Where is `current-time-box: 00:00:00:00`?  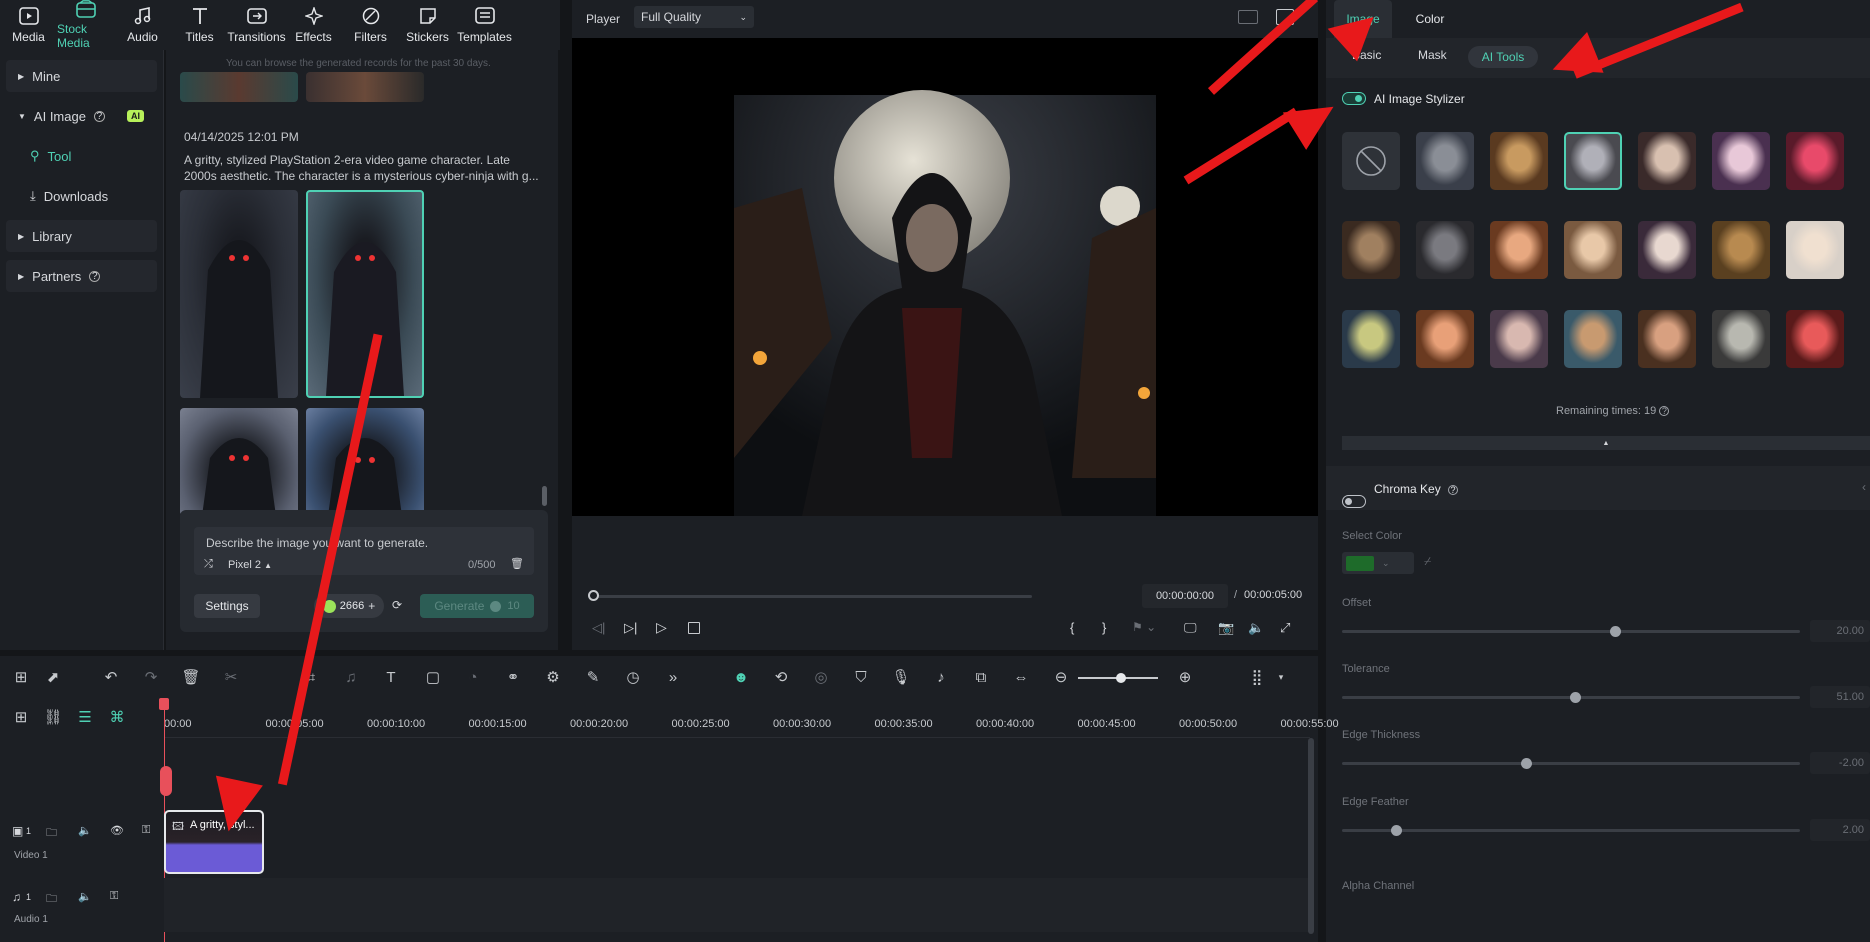
current-time-box: 00:00:00:00 is located at coordinates (1185, 596).